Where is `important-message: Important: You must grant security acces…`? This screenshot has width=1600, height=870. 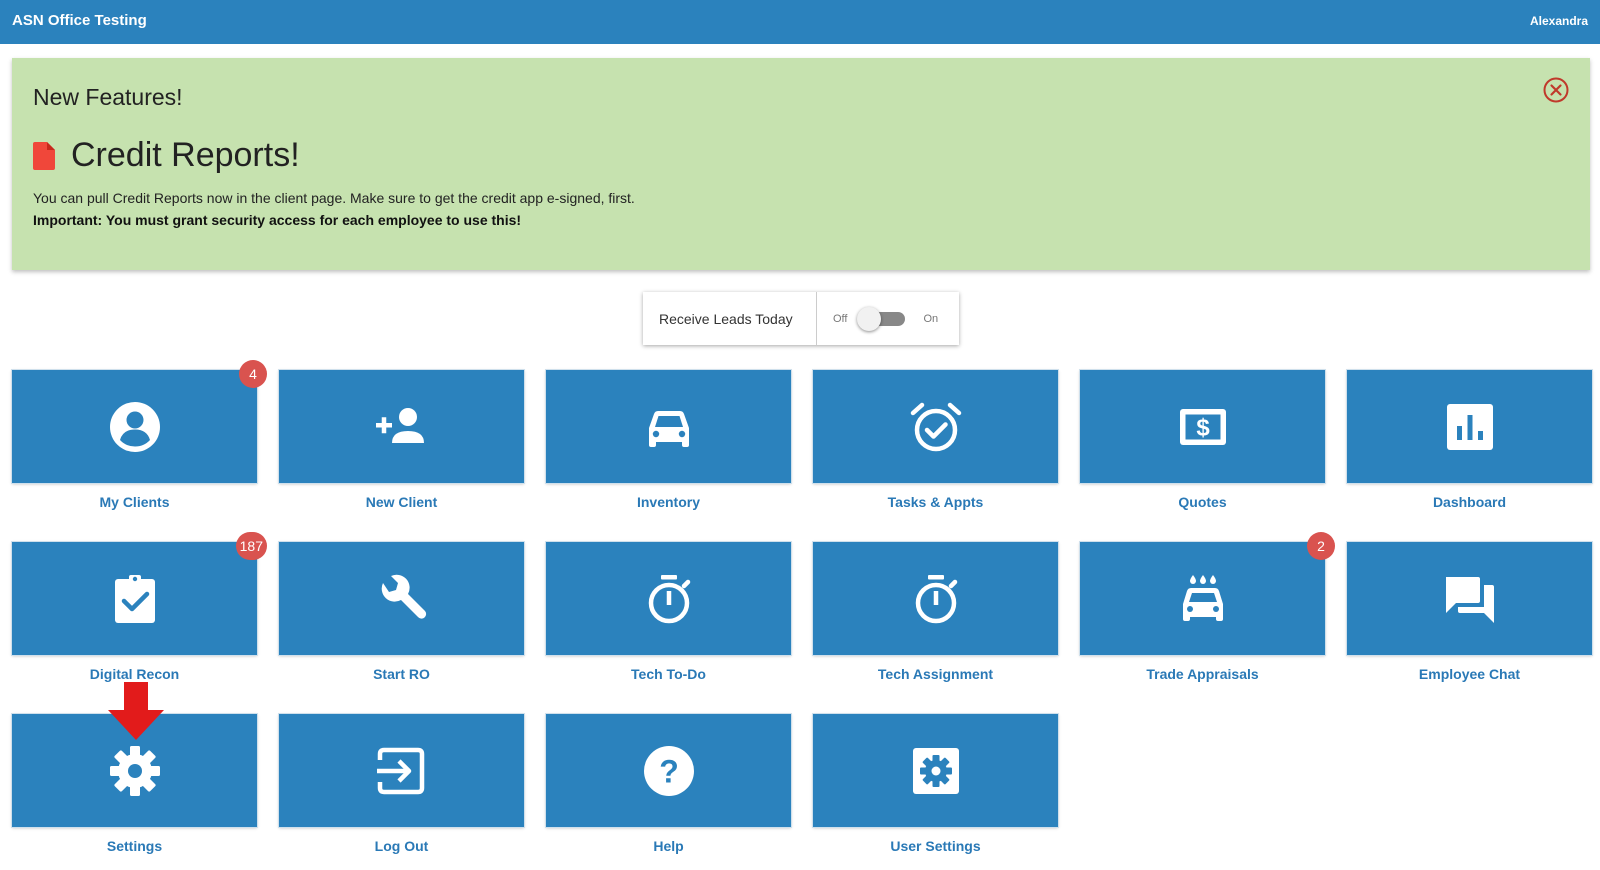 important-message: Important: You must grant security acces… is located at coordinates (277, 220).